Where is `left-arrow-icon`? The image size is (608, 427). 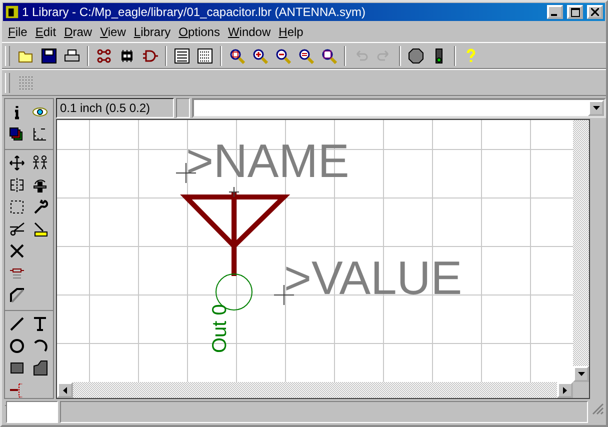
left-arrow-icon is located at coordinates (65, 390).